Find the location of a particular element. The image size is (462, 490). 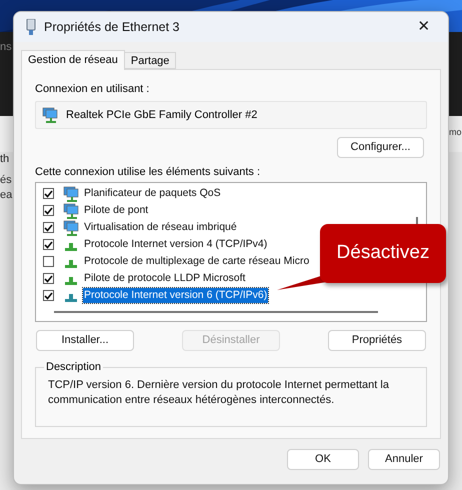

background-text: mo is located at coordinates (455, 132).